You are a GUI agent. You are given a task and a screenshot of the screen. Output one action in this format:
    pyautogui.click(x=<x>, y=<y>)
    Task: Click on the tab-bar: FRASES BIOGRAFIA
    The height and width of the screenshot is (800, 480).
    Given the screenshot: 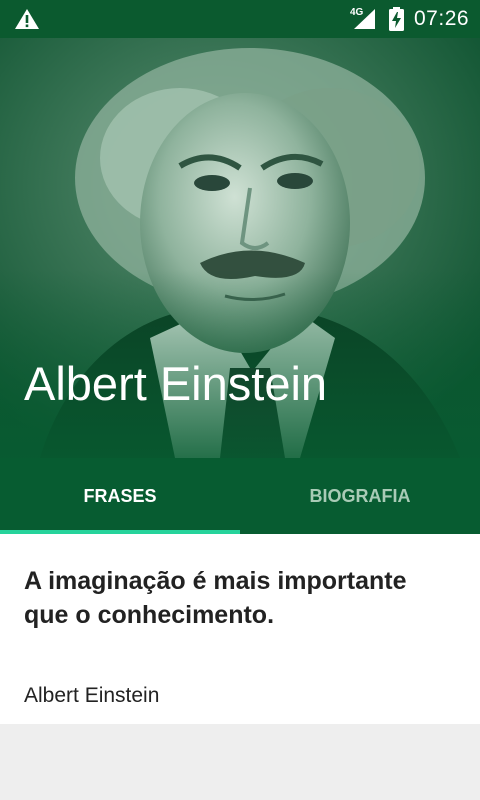 What is the action you would take?
    pyautogui.click(x=240, y=496)
    